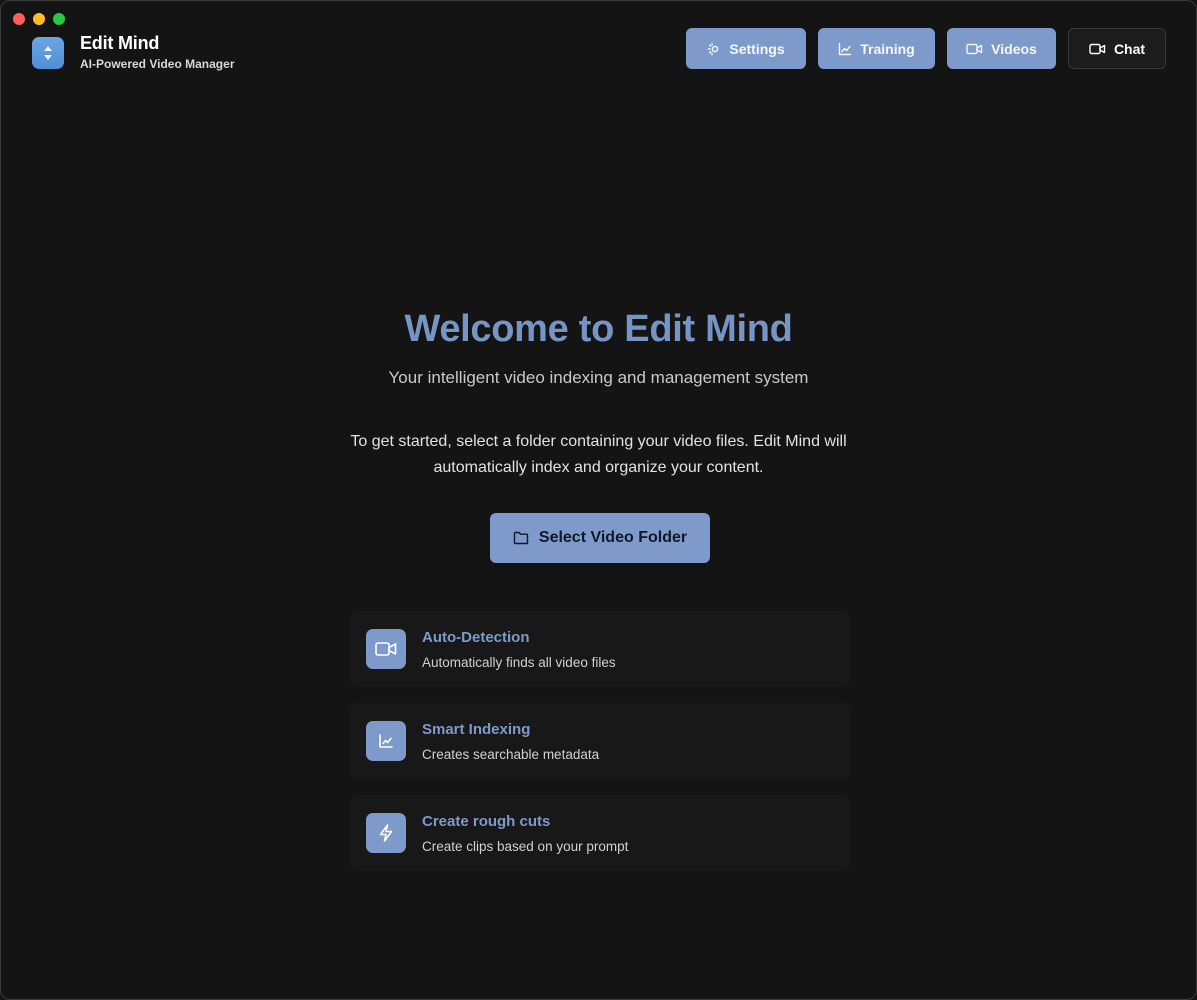 The width and height of the screenshot is (1197, 1000). What do you see at coordinates (1014, 48) in the screenshot?
I see `videos-button-label: Videos` at bounding box center [1014, 48].